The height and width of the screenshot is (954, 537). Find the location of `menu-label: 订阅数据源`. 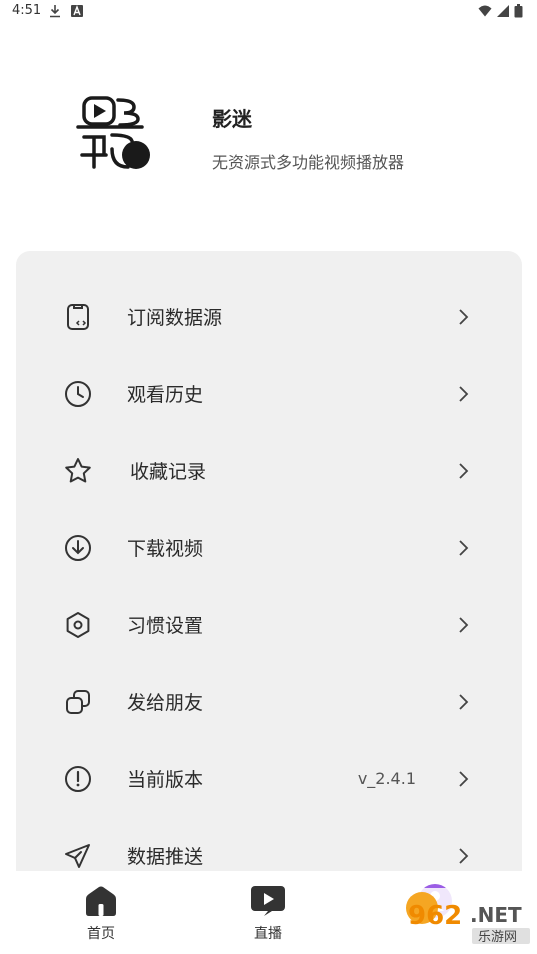

menu-label: 订阅数据源 is located at coordinates (175, 318).